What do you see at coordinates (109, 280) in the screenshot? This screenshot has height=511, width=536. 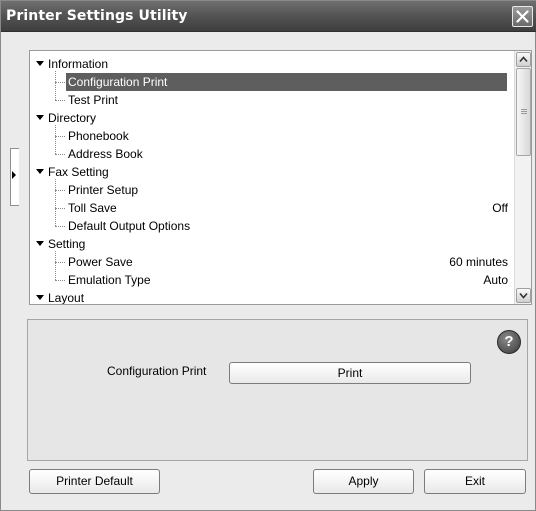 I see `tree-item-label: Emulation Type` at bounding box center [109, 280].